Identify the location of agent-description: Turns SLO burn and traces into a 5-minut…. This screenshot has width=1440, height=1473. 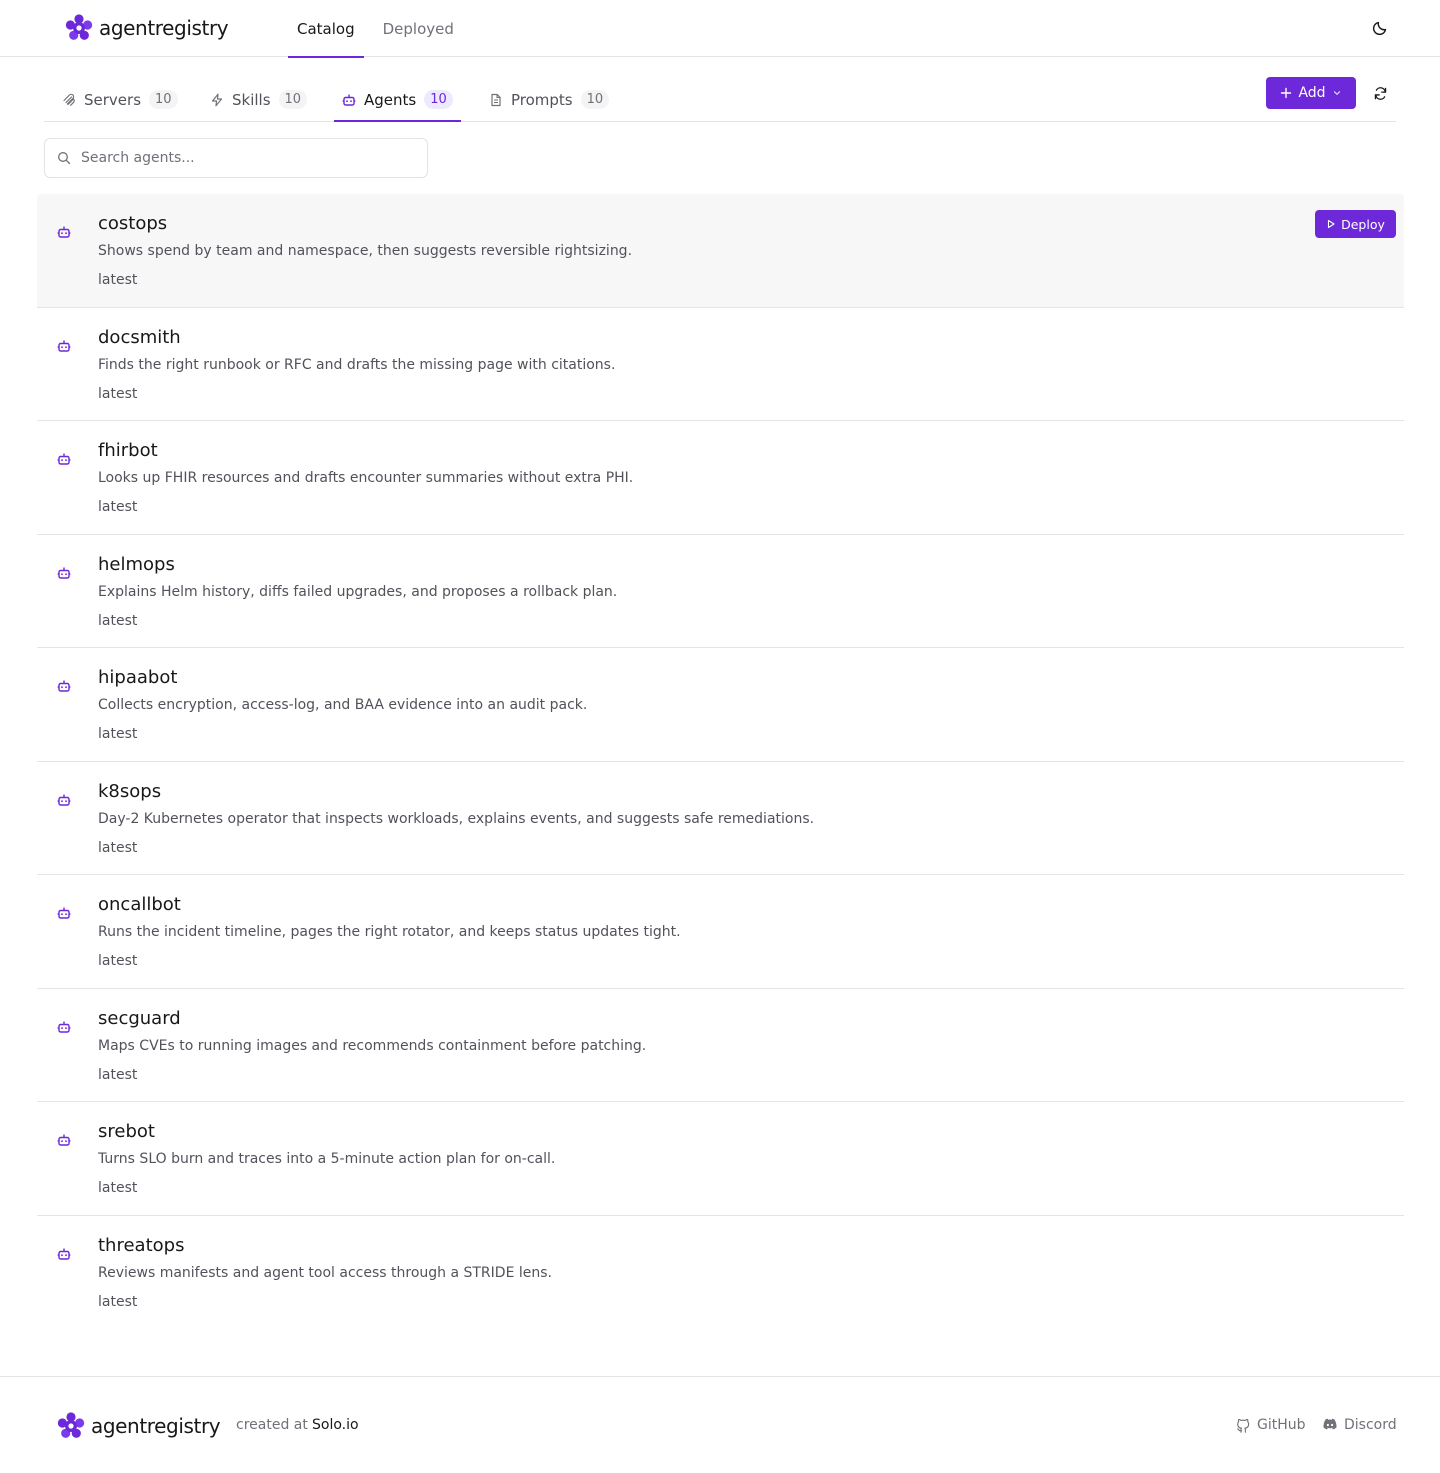
(327, 1159).